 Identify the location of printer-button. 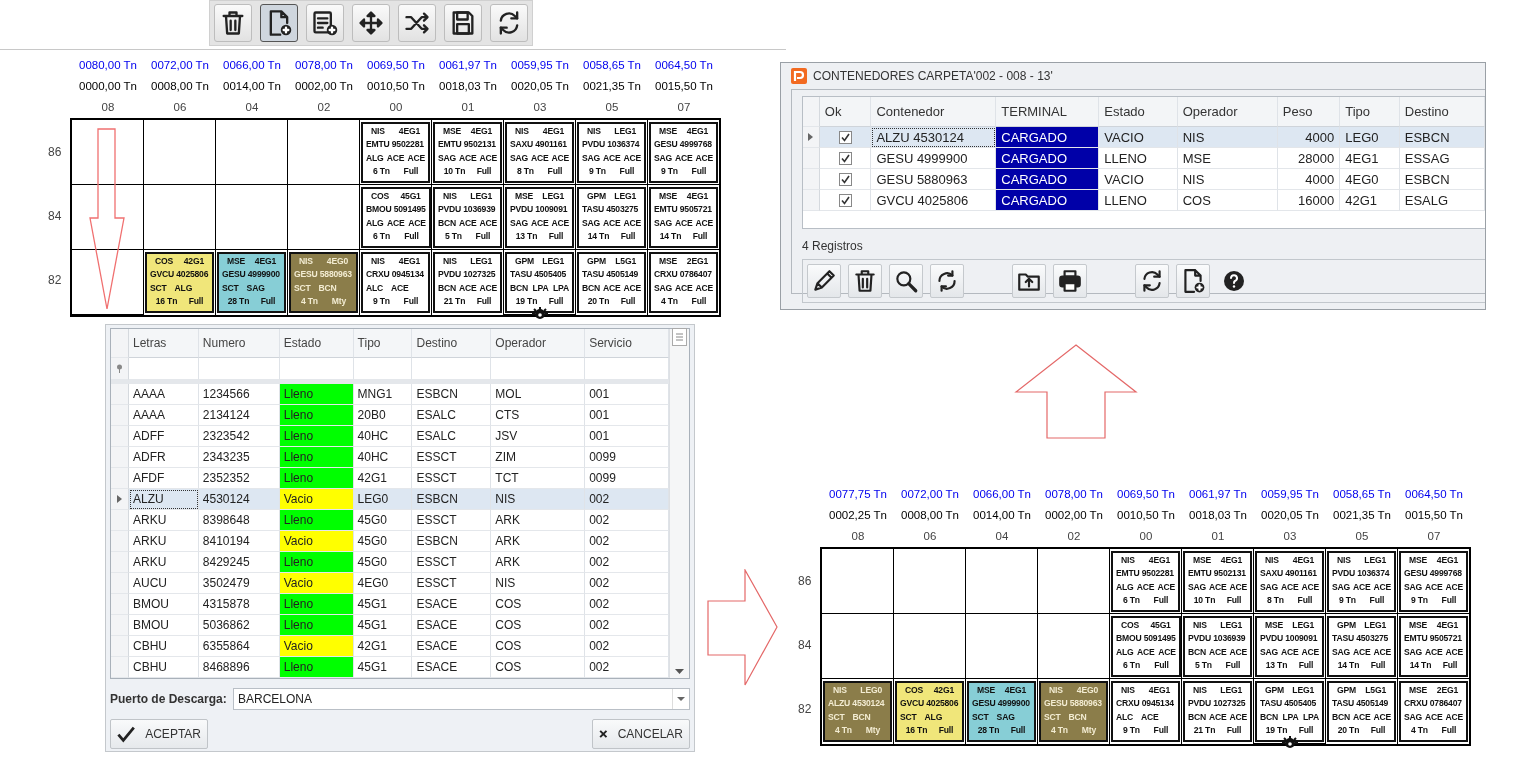
(1070, 281).